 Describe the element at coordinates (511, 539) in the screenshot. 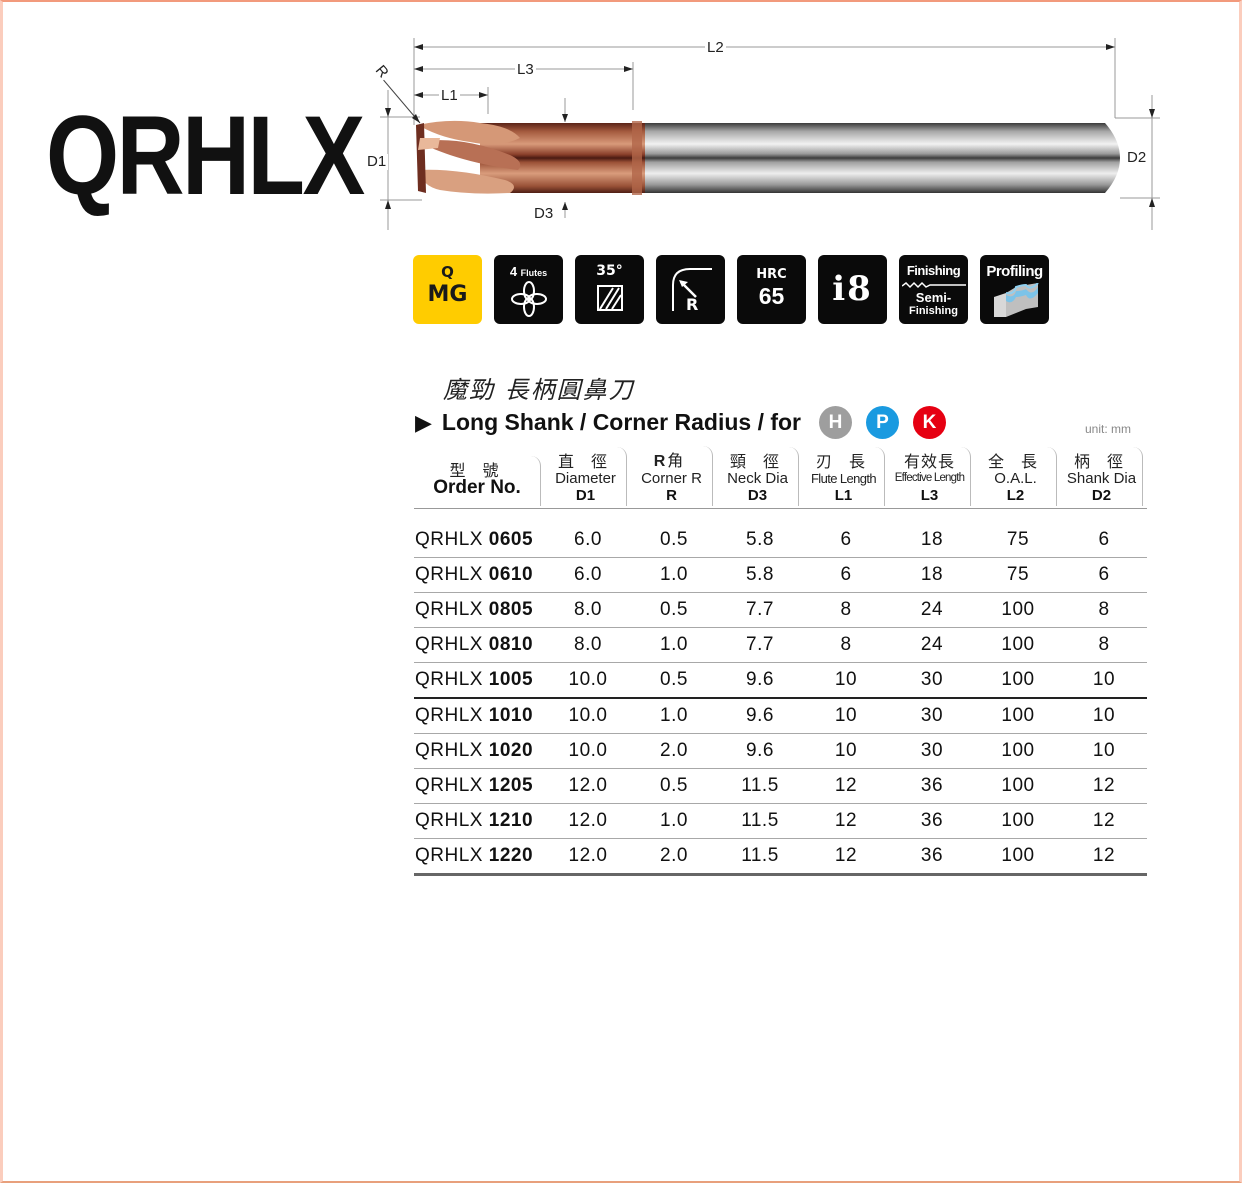

I see `order-number: 0605` at that location.